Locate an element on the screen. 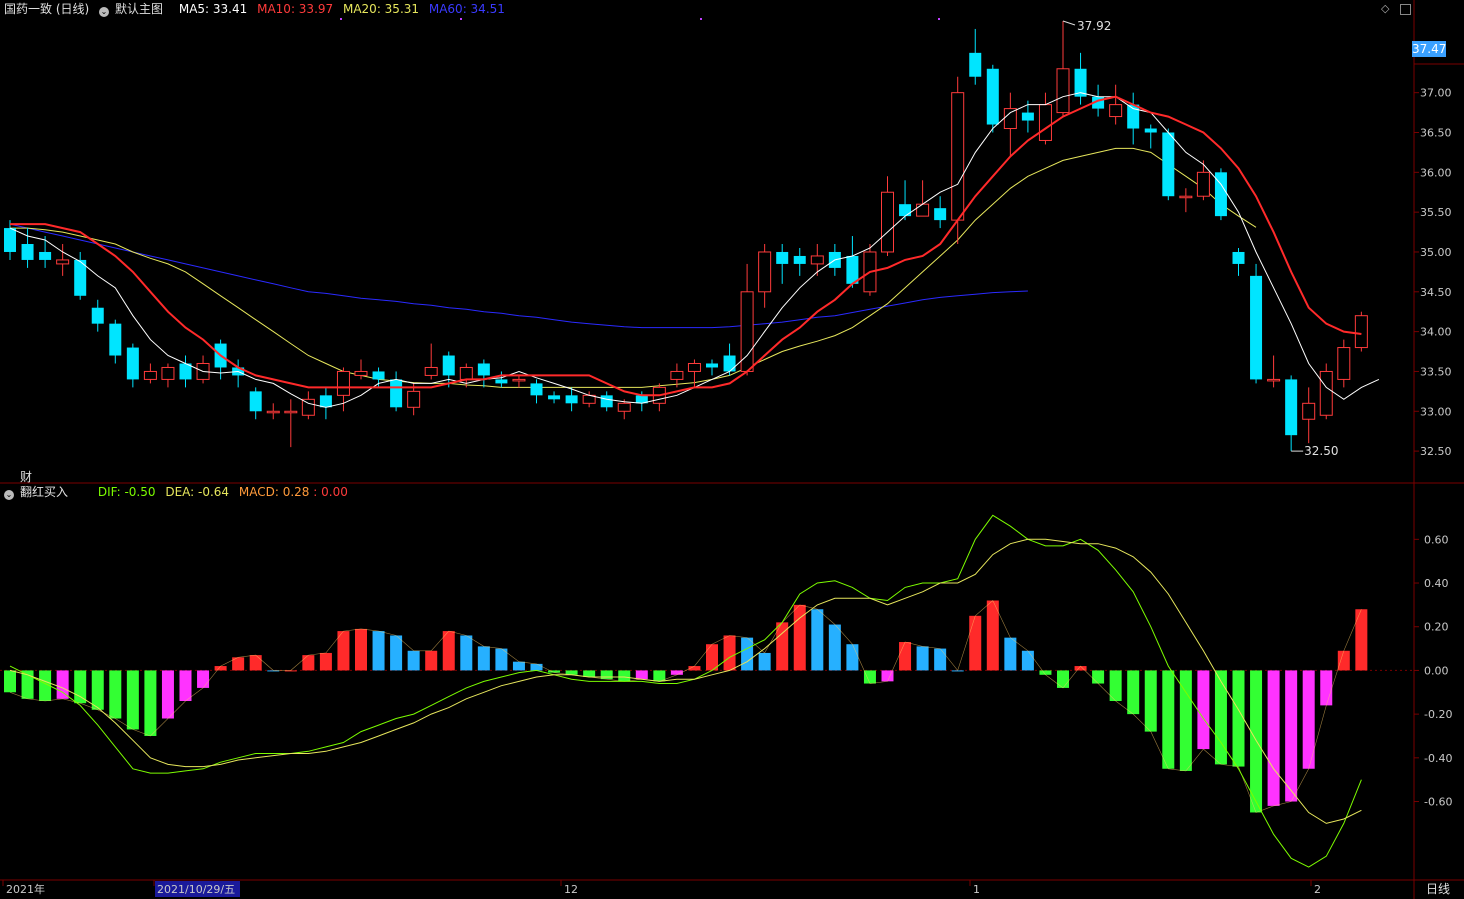 This screenshot has height=899, width=1464. date-label: 1 is located at coordinates (976, 889).